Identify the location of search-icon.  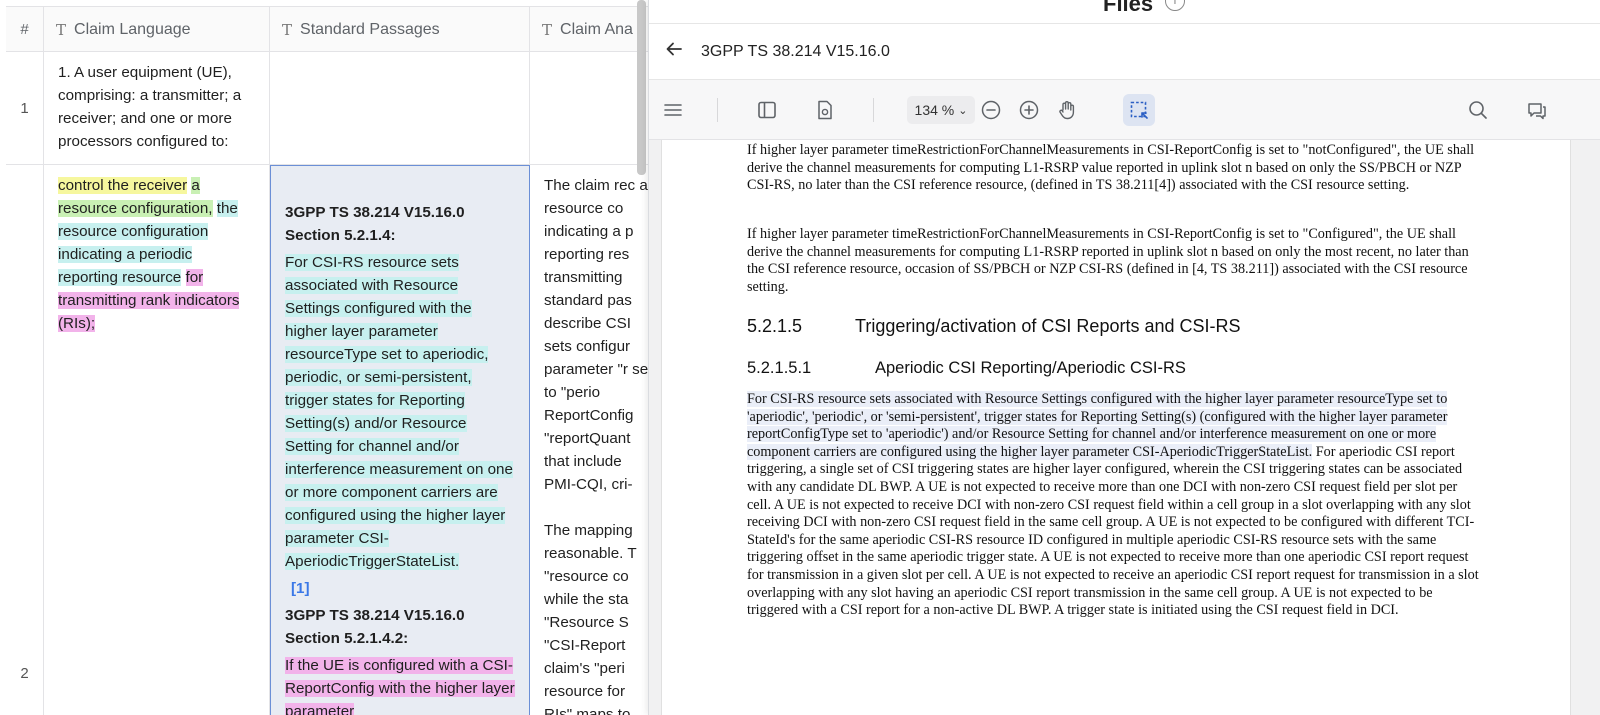
(1478, 110).